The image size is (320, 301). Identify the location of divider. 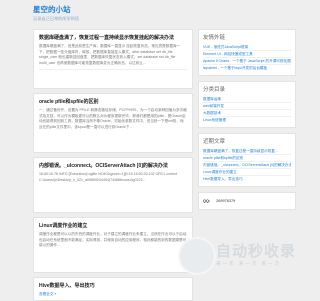
(113, 70).